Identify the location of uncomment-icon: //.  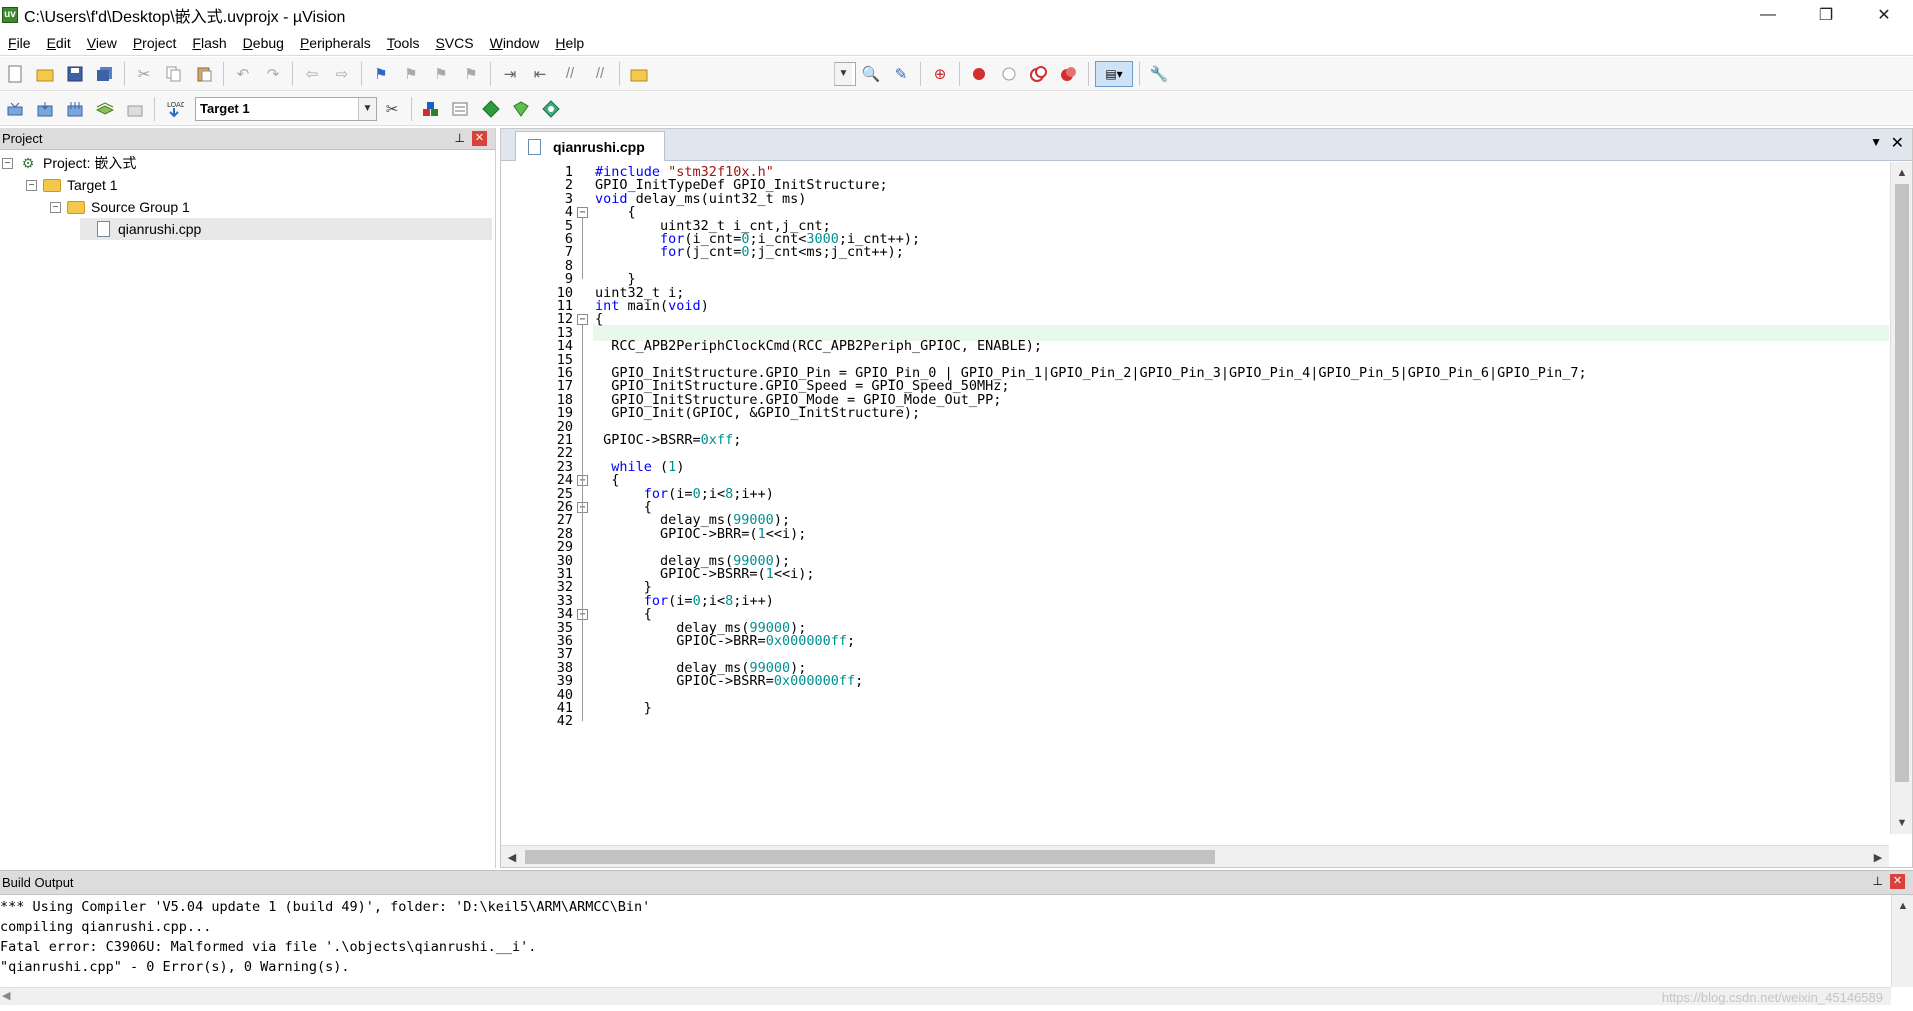
(600, 74).